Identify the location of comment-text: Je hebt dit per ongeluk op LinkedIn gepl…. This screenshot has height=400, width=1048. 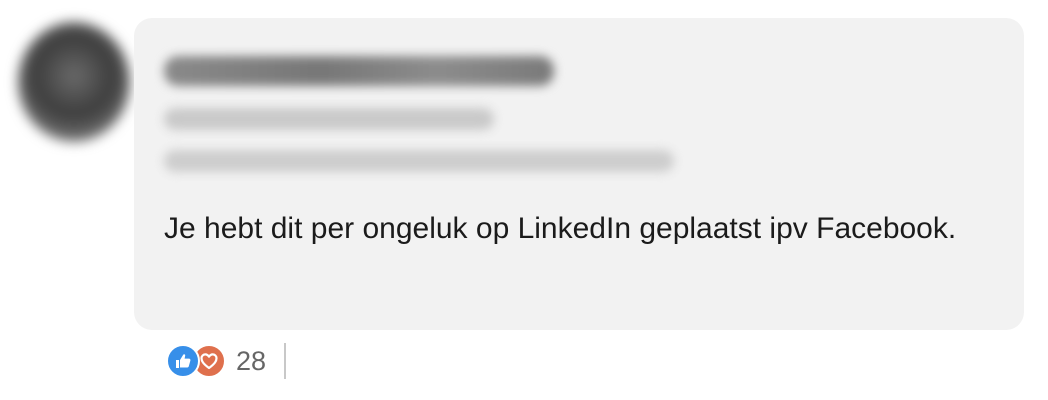
(560, 228).